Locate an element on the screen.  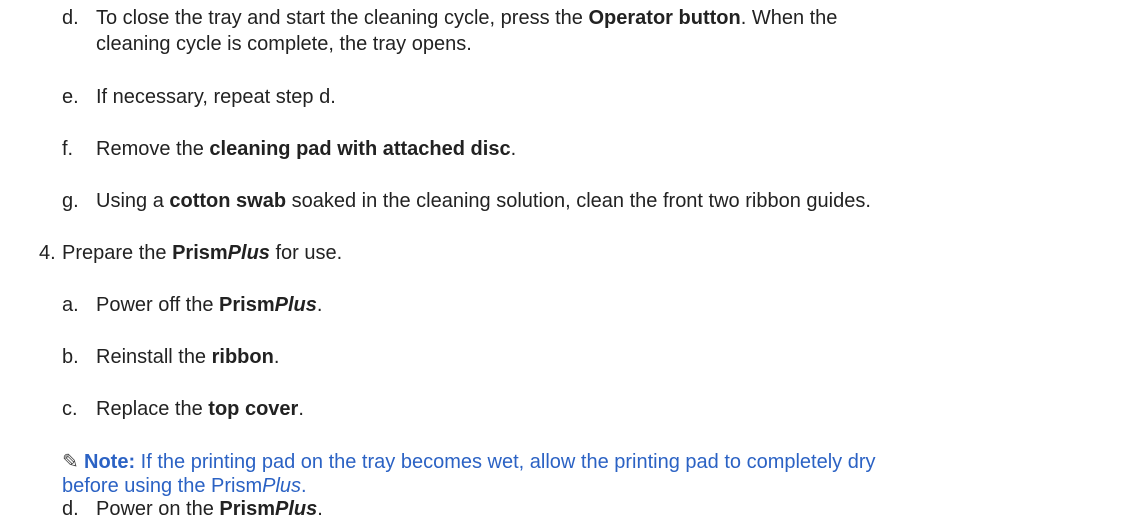
list-marker: f. is located at coordinates (68, 149).